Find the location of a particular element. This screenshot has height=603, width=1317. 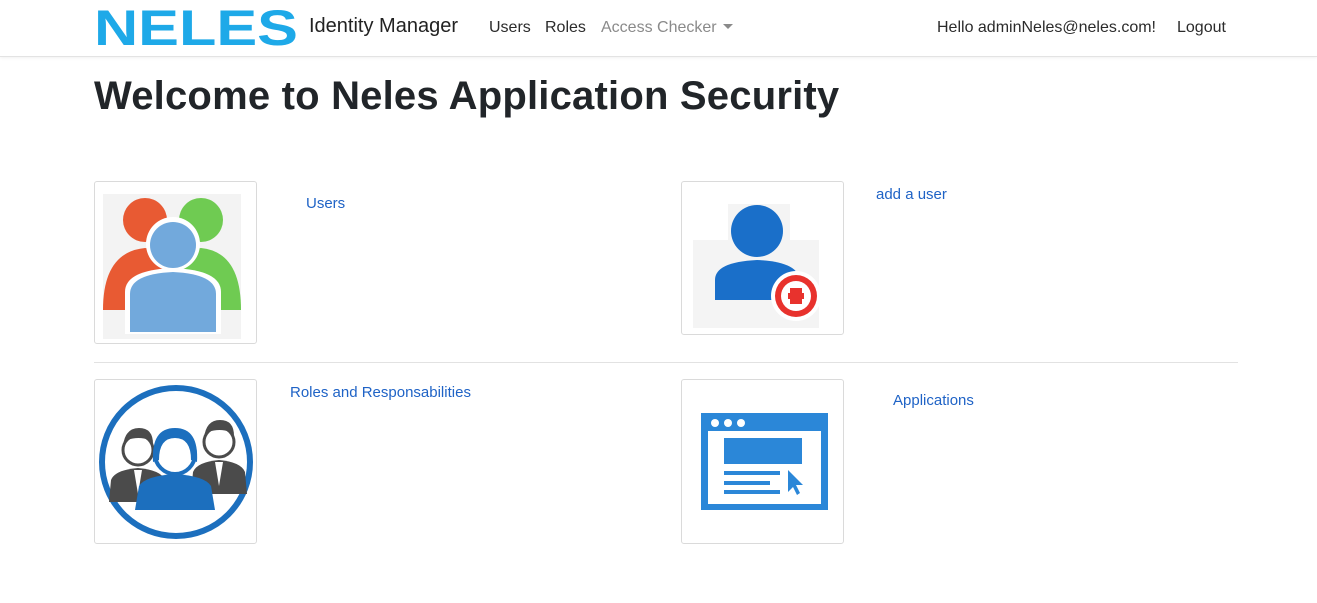

nav-access-checker-dropdown: Access Checker is located at coordinates (667, 28).